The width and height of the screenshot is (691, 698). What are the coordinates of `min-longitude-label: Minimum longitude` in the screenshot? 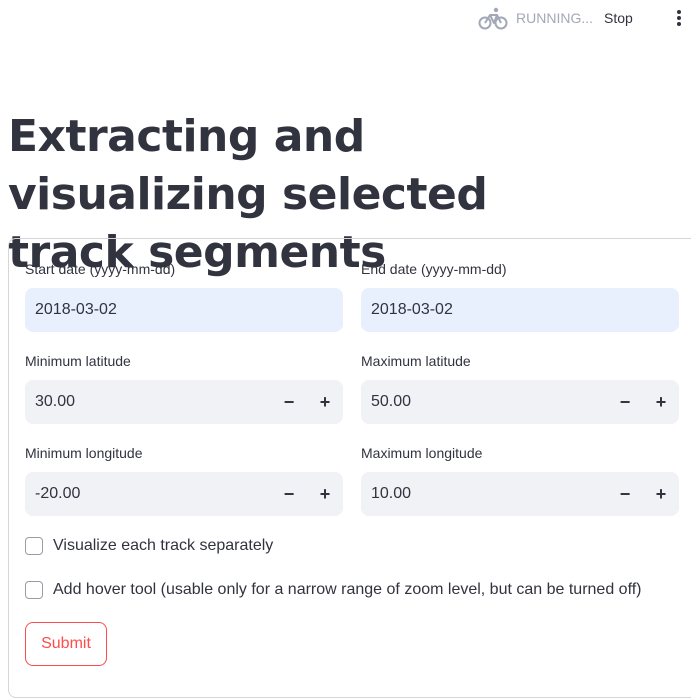 It's located at (84, 453).